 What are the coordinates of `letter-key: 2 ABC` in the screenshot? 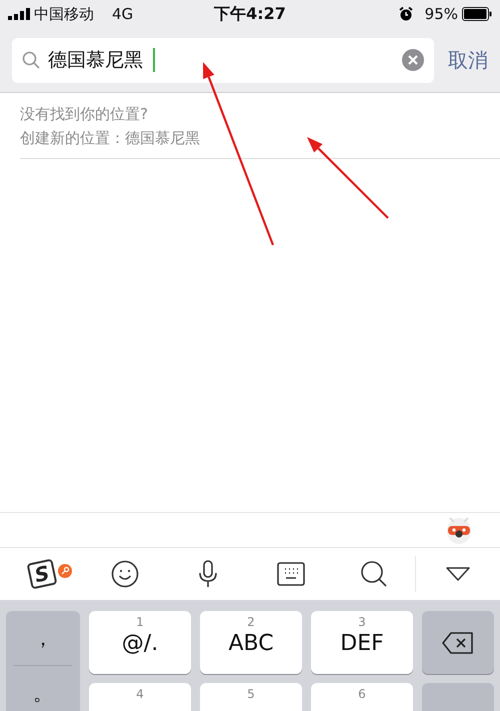 It's located at (251, 642).